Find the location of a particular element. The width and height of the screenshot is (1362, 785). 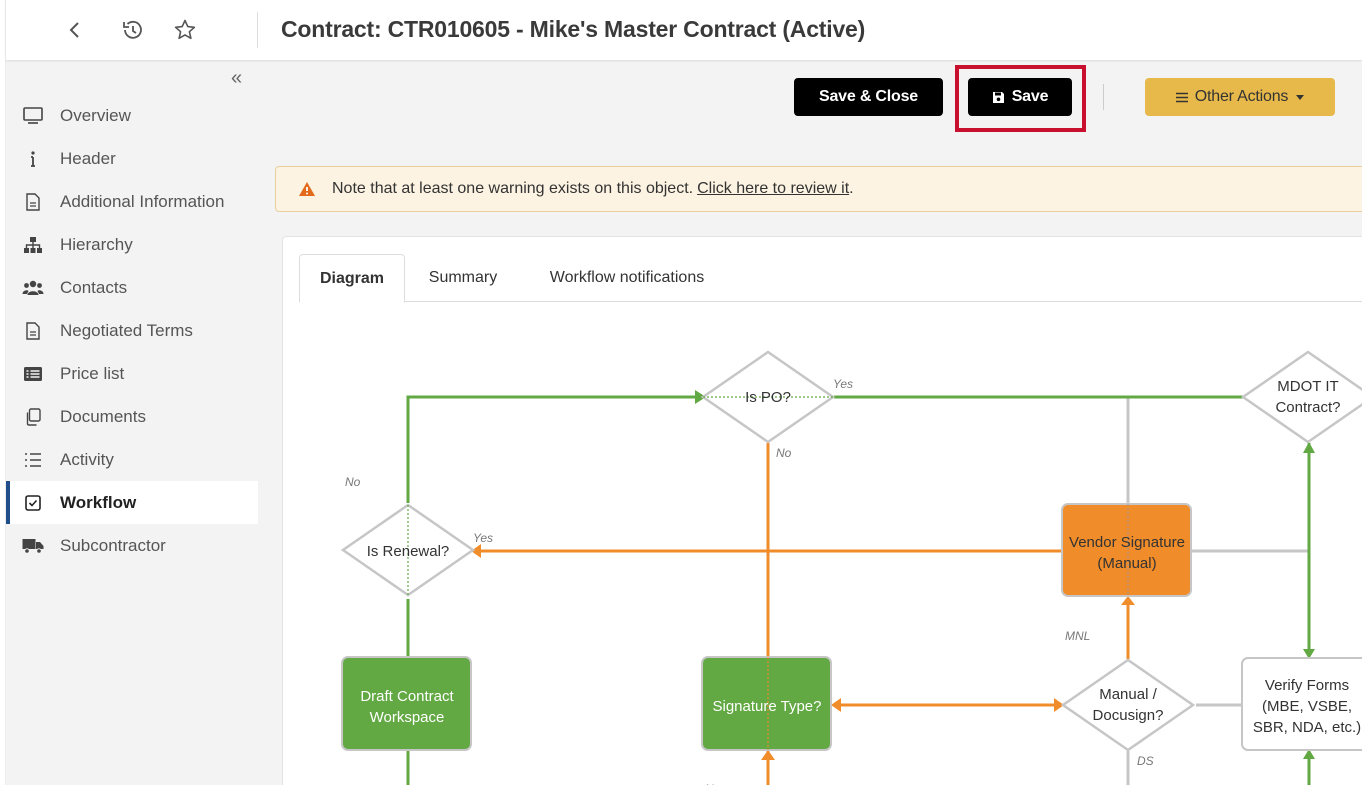

floppy-disk-icon is located at coordinates (998, 97).